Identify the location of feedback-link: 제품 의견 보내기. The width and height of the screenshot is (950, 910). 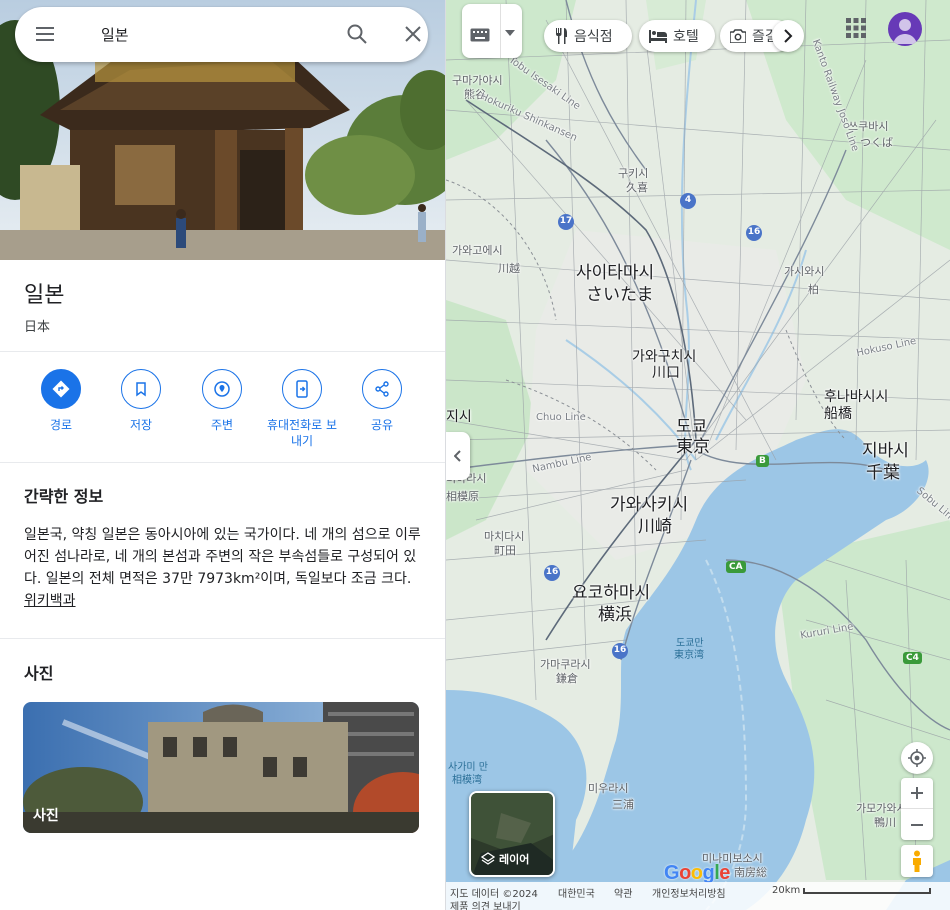
(485, 904).